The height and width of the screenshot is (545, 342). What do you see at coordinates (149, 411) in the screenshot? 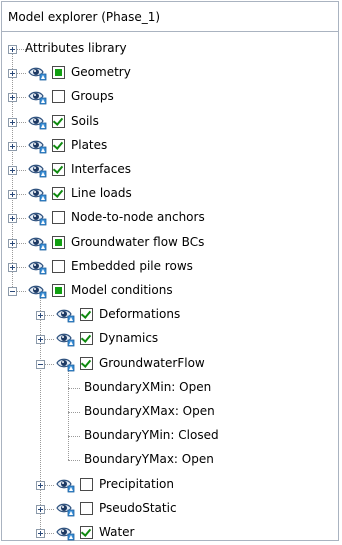
I see `tree-item-label: BoundaryXMax: Open` at bounding box center [149, 411].